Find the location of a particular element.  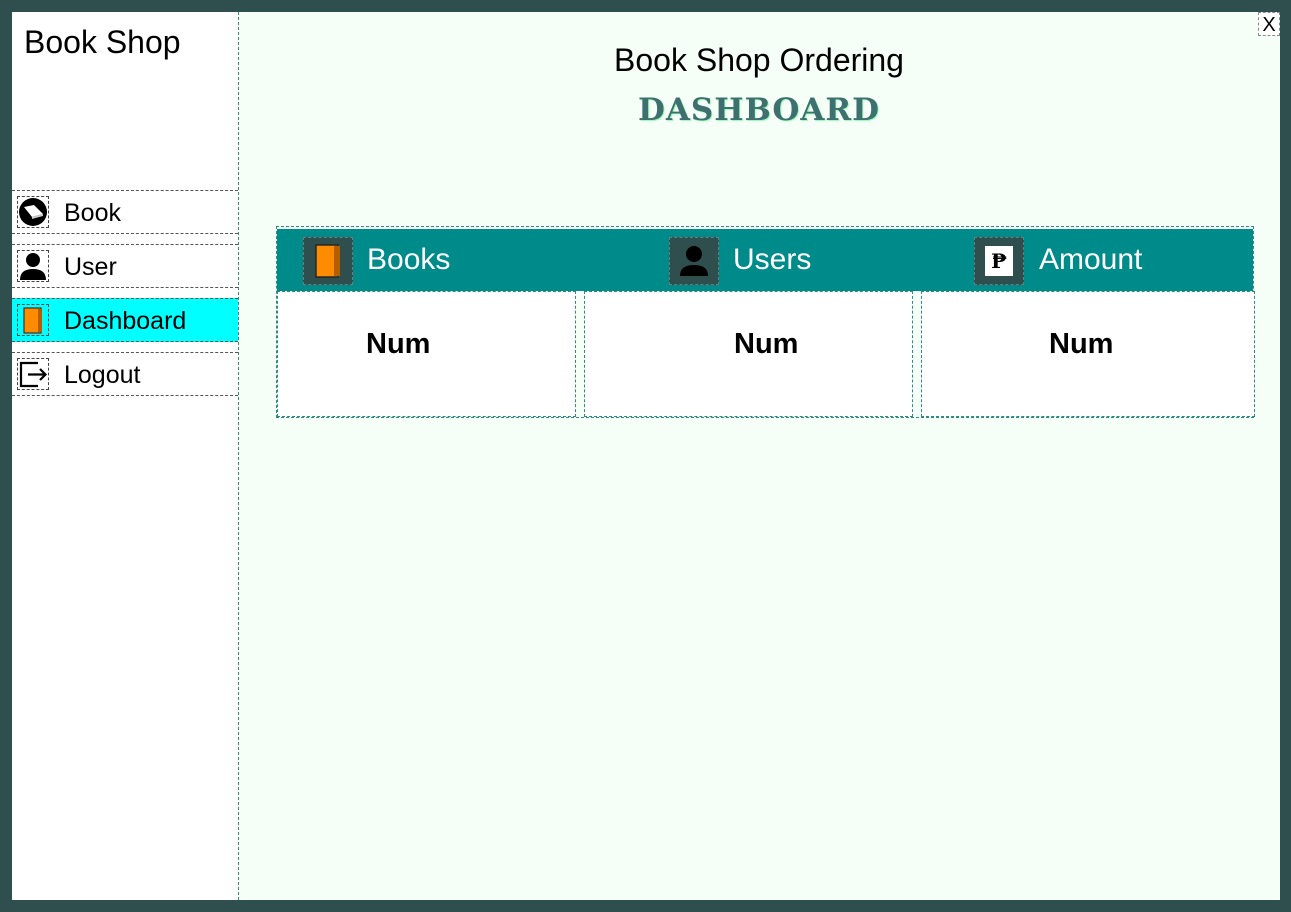

stat-header-label: Users is located at coordinates (772, 259).